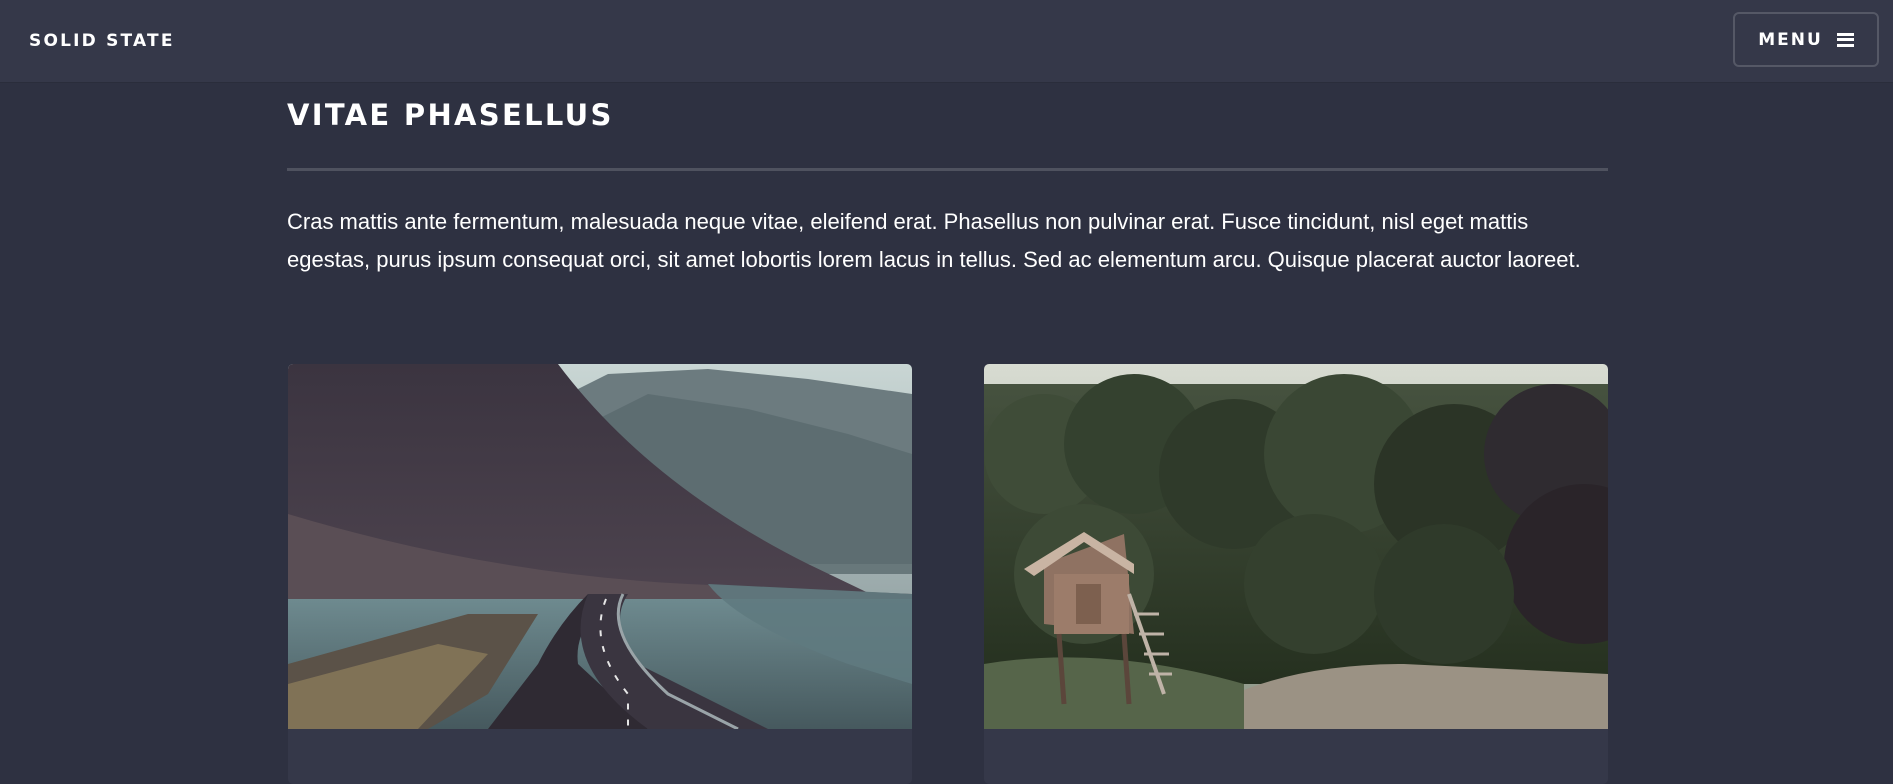  Describe the element at coordinates (1790, 39) in the screenshot. I see `menu-label: MENU` at that location.